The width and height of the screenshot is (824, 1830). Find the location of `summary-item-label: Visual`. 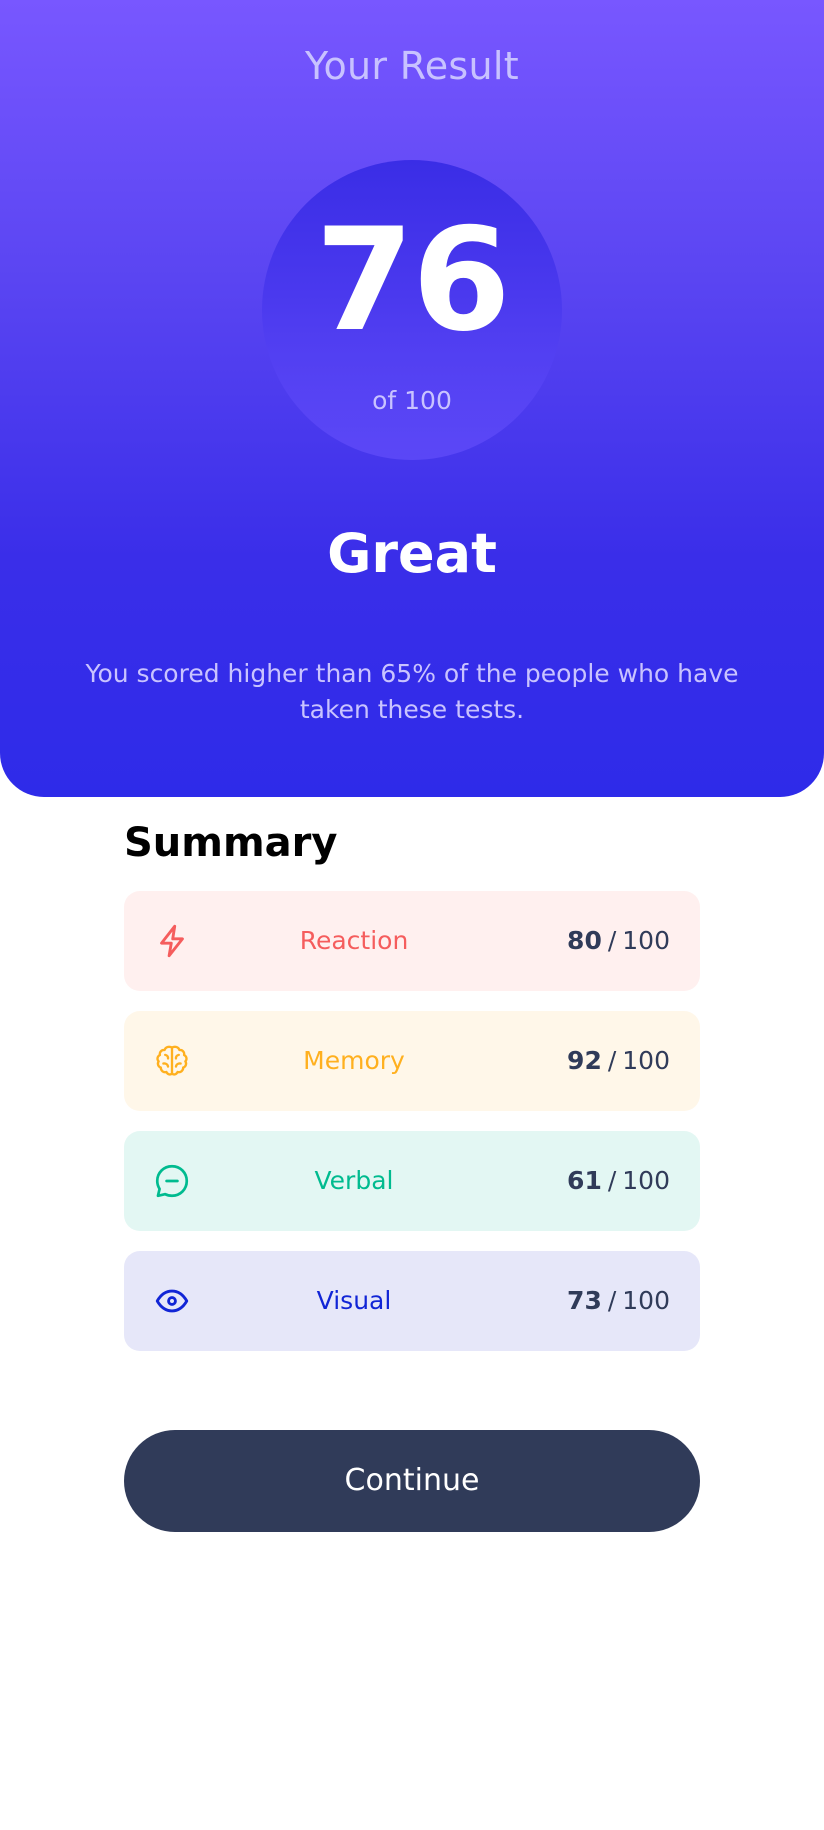

summary-item-label: Visual is located at coordinates (354, 1300).